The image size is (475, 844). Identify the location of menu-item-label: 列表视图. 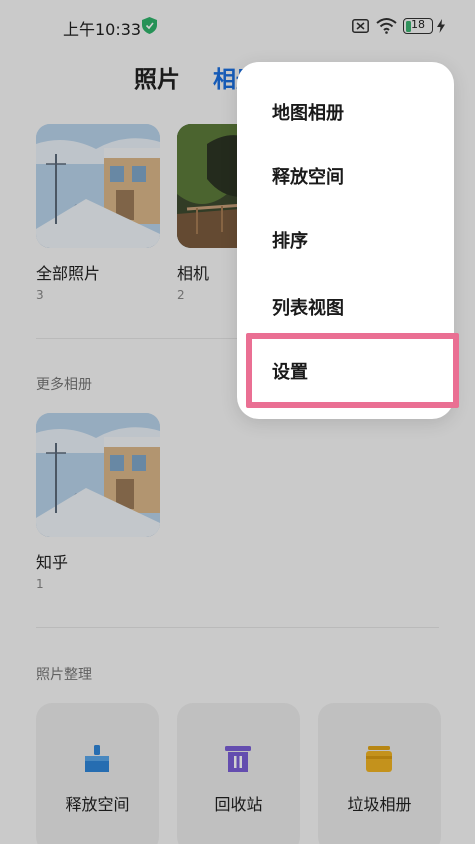
(308, 308).